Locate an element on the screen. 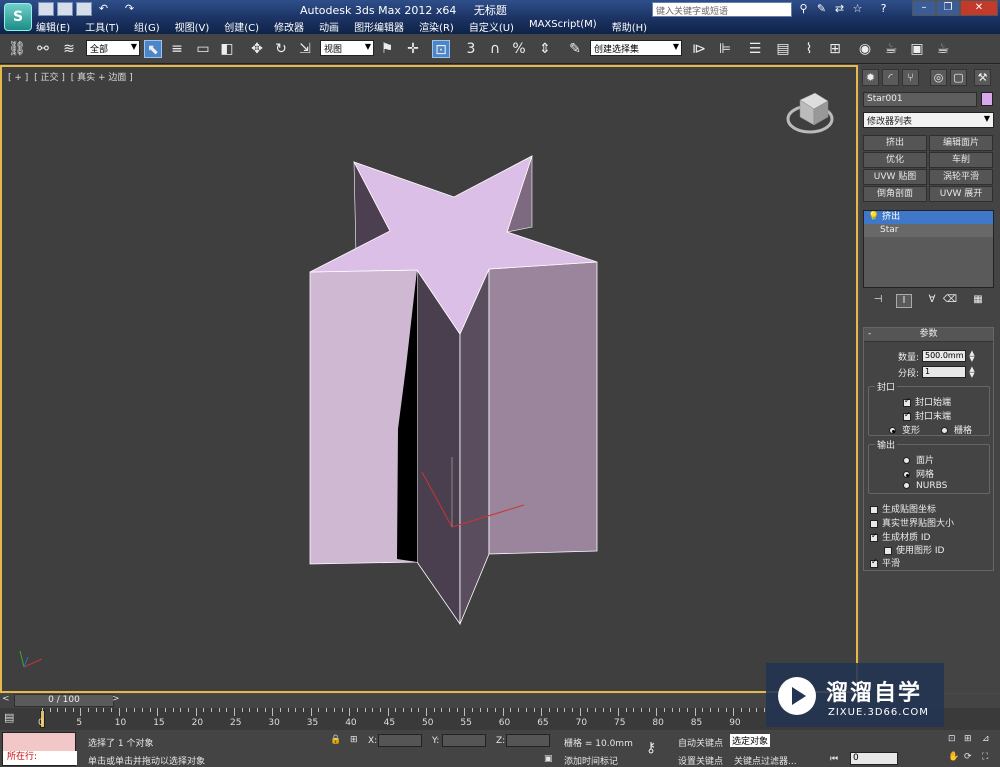 The height and width of the screenshot is (767, 1000). stack-item-extrude: 💡 挤出 is located at coordinates (928, 217).